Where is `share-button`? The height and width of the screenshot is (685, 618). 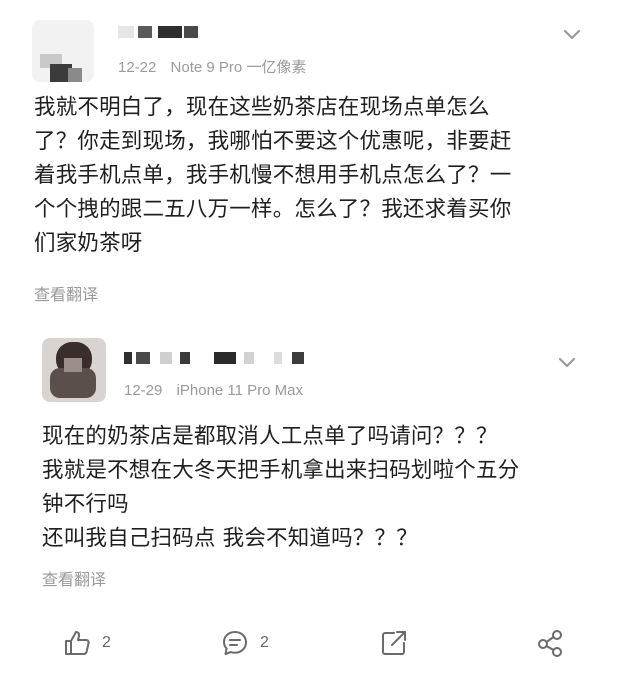 share-button is located at coordinates (394, 643).